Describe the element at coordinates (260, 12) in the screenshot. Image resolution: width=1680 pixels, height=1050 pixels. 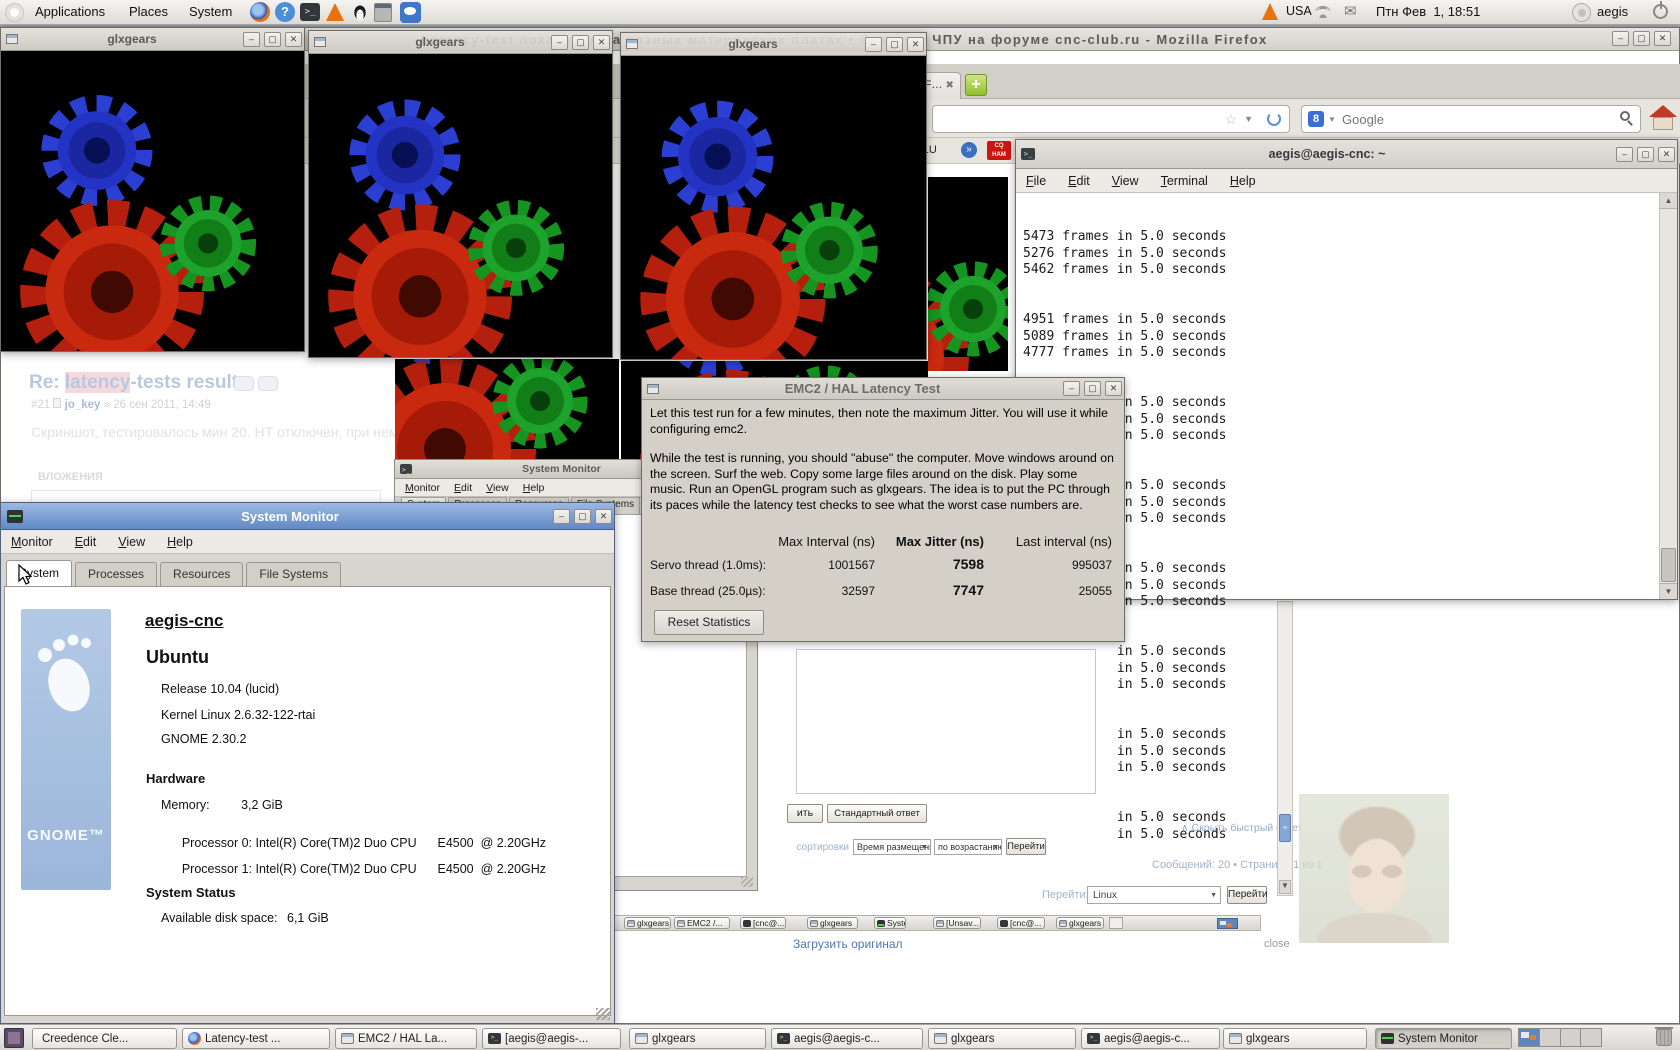
I see `firefox-launcher-icon` at that location.